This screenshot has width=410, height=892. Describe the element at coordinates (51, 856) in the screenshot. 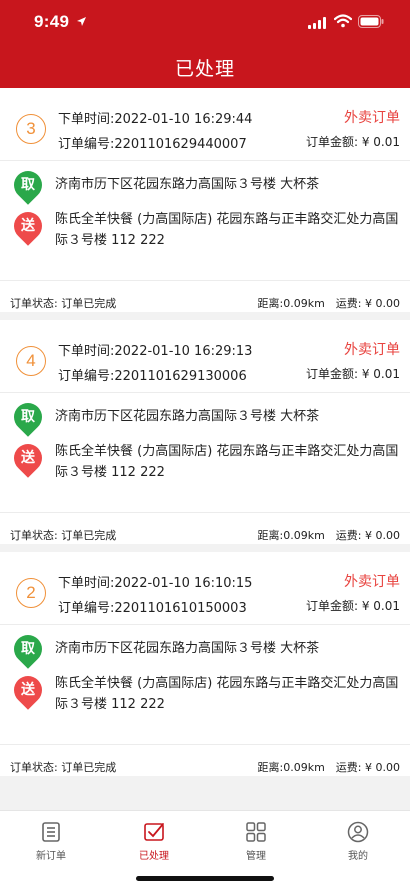

I see `tab-label: 新订单` at that location.